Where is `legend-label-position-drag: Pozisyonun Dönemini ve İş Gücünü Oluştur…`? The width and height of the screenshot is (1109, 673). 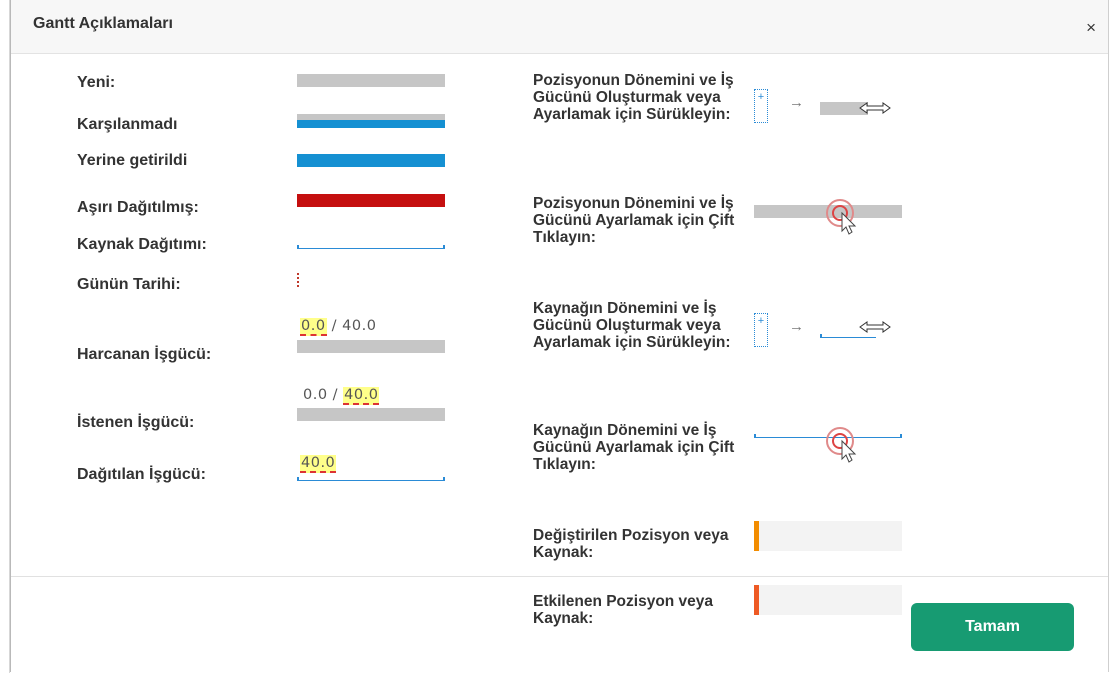
legend-label-position-drag: Pozisyonun Dönemini ve İş Gücünü Oluştur… is located at coordinates (633, 97).